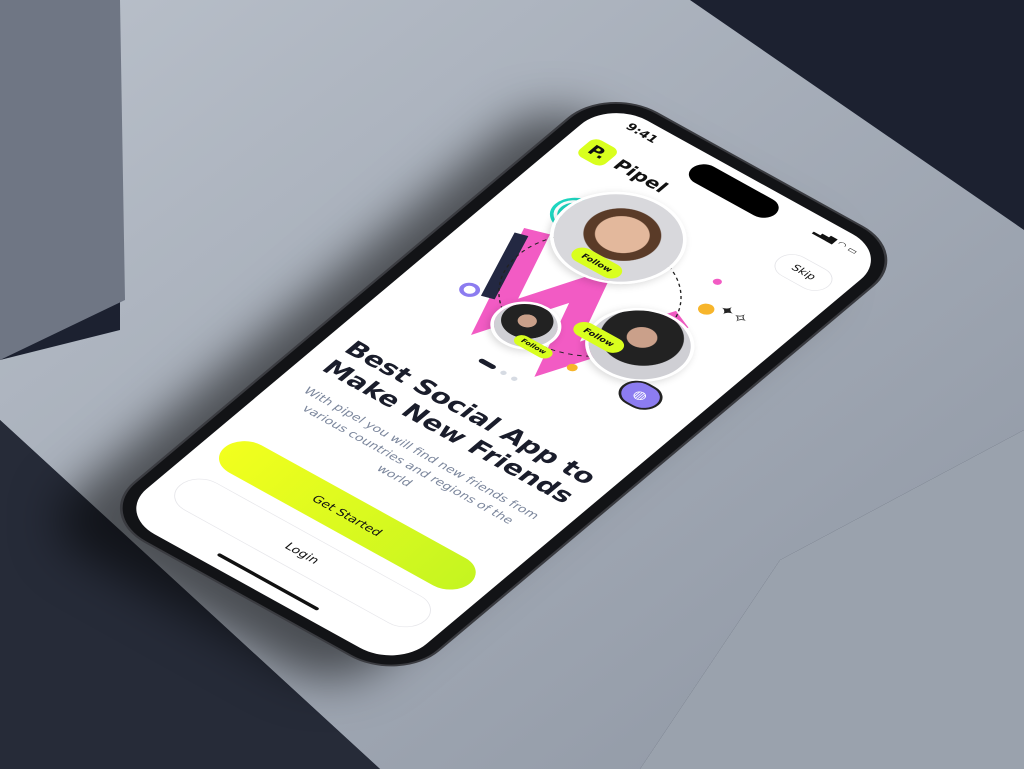 The height and width of the screenshot is (769, 1024). What do you see at coordinates (470, 289) in the screenshot?
I see `purple-ring` at bounding box center [470, 289].